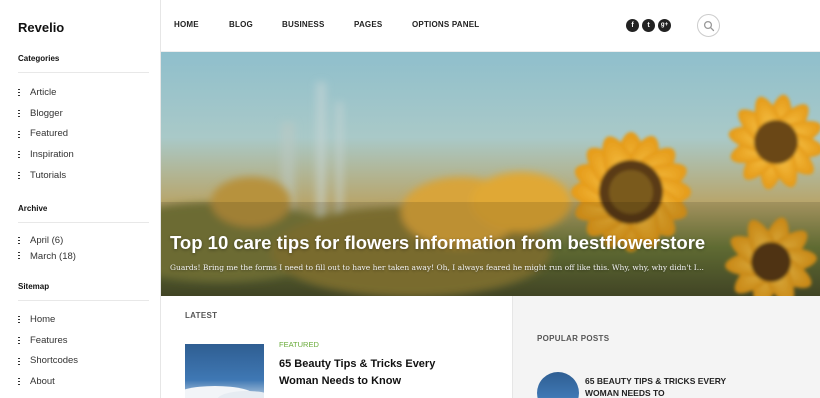  I want to click on archive-item-april: April (6), so click(47, 241).